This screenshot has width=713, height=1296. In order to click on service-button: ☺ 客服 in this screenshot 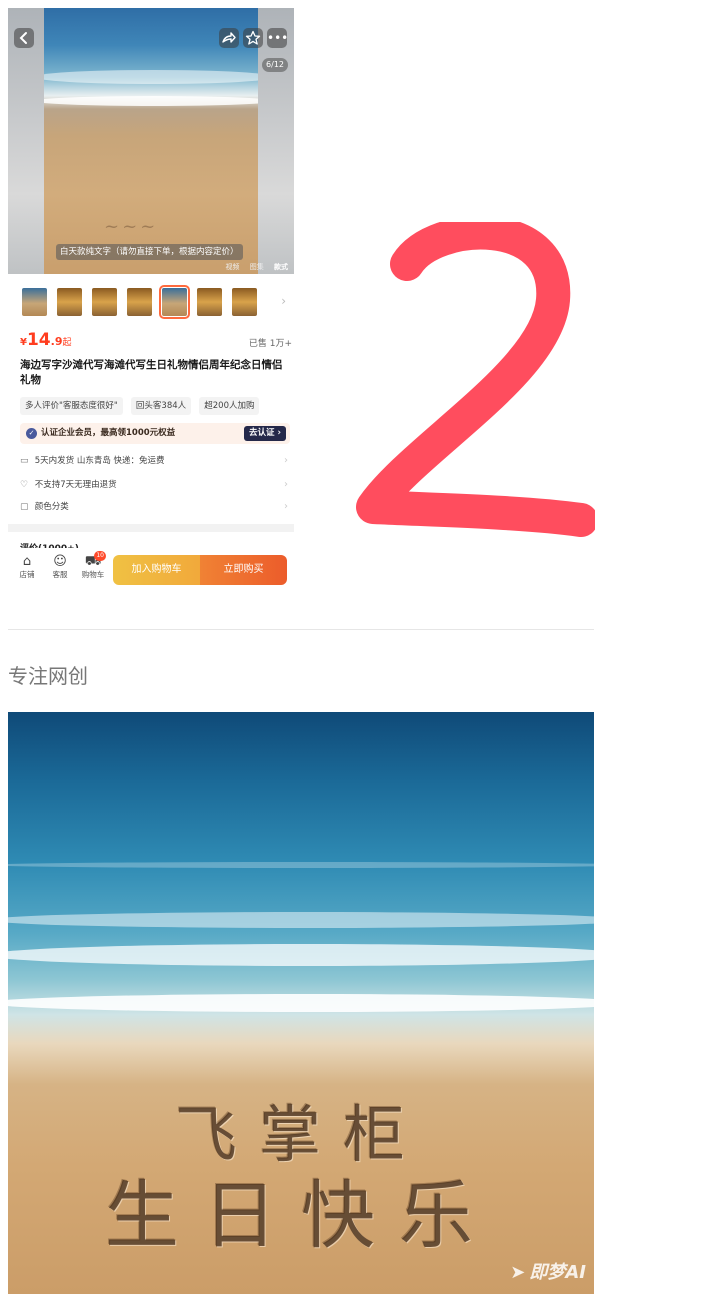, I will do `click(60, 567)`.